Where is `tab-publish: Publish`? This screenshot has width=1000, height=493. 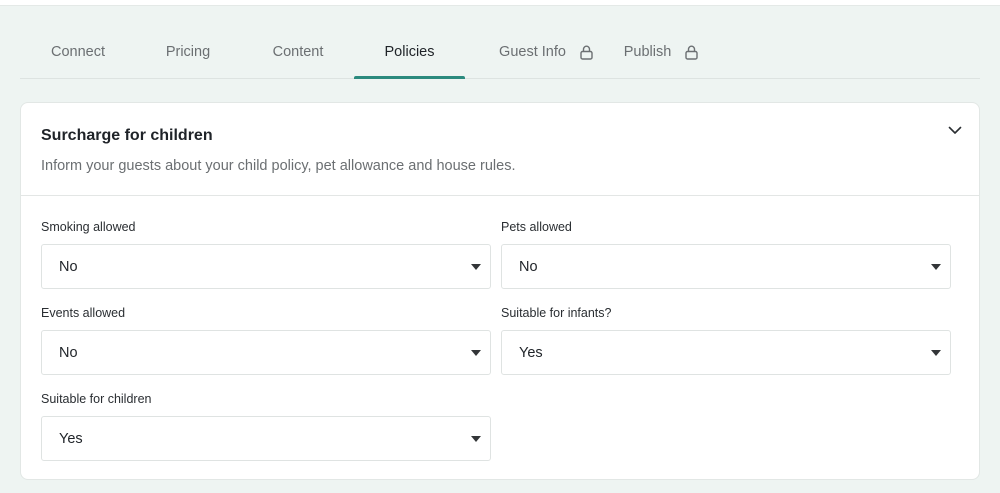
tab-publish: Publish is located at coordinates (661, 52).